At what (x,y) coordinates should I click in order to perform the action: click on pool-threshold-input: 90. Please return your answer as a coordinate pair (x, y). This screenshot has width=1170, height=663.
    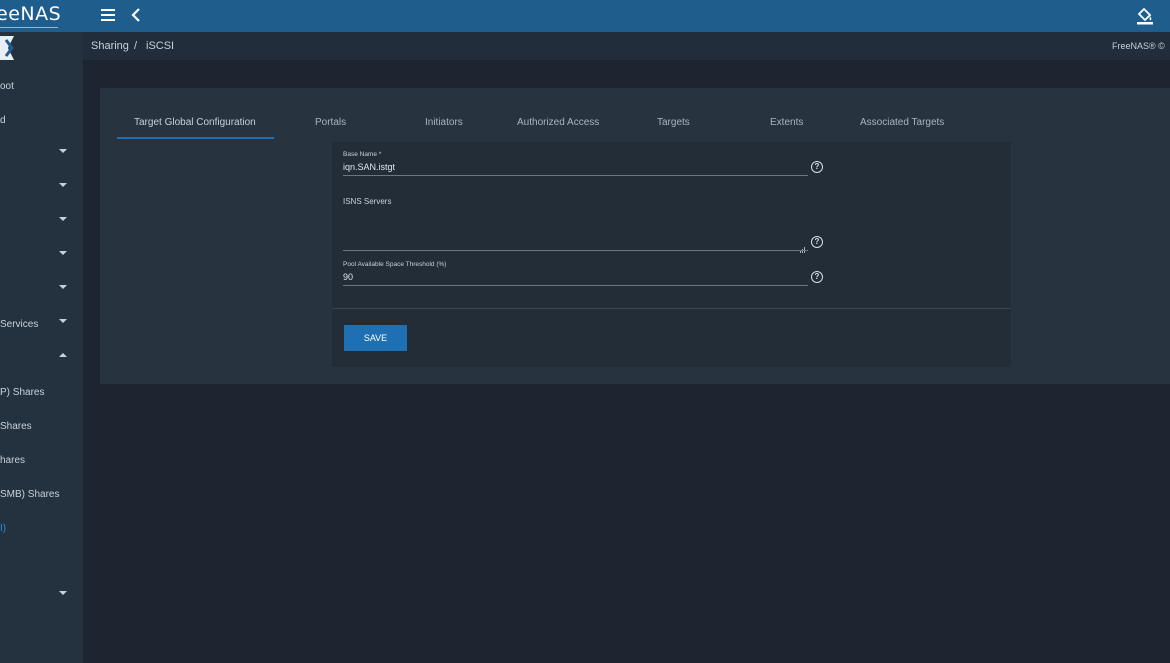
    Looking at the image, I should click on (348, 277).